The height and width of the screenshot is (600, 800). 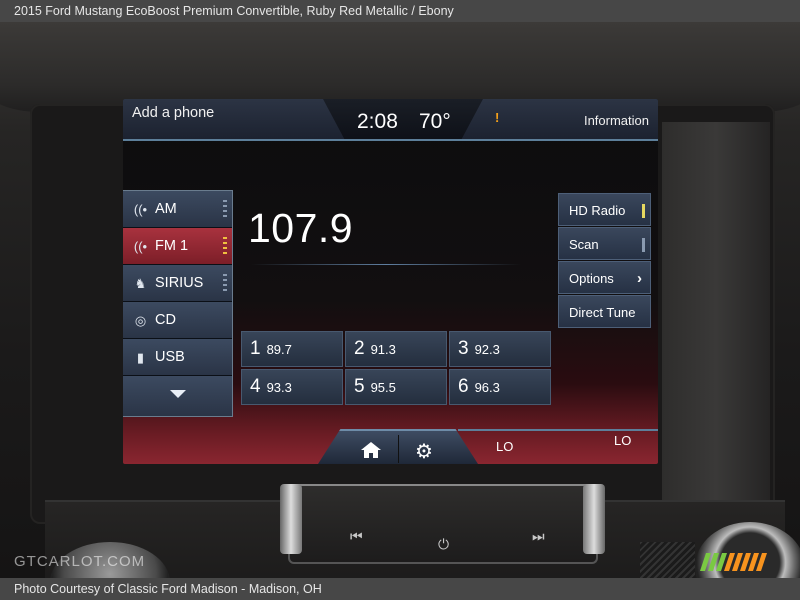 I want to click on power-icon: ⏻, so click(x=443, y=544).